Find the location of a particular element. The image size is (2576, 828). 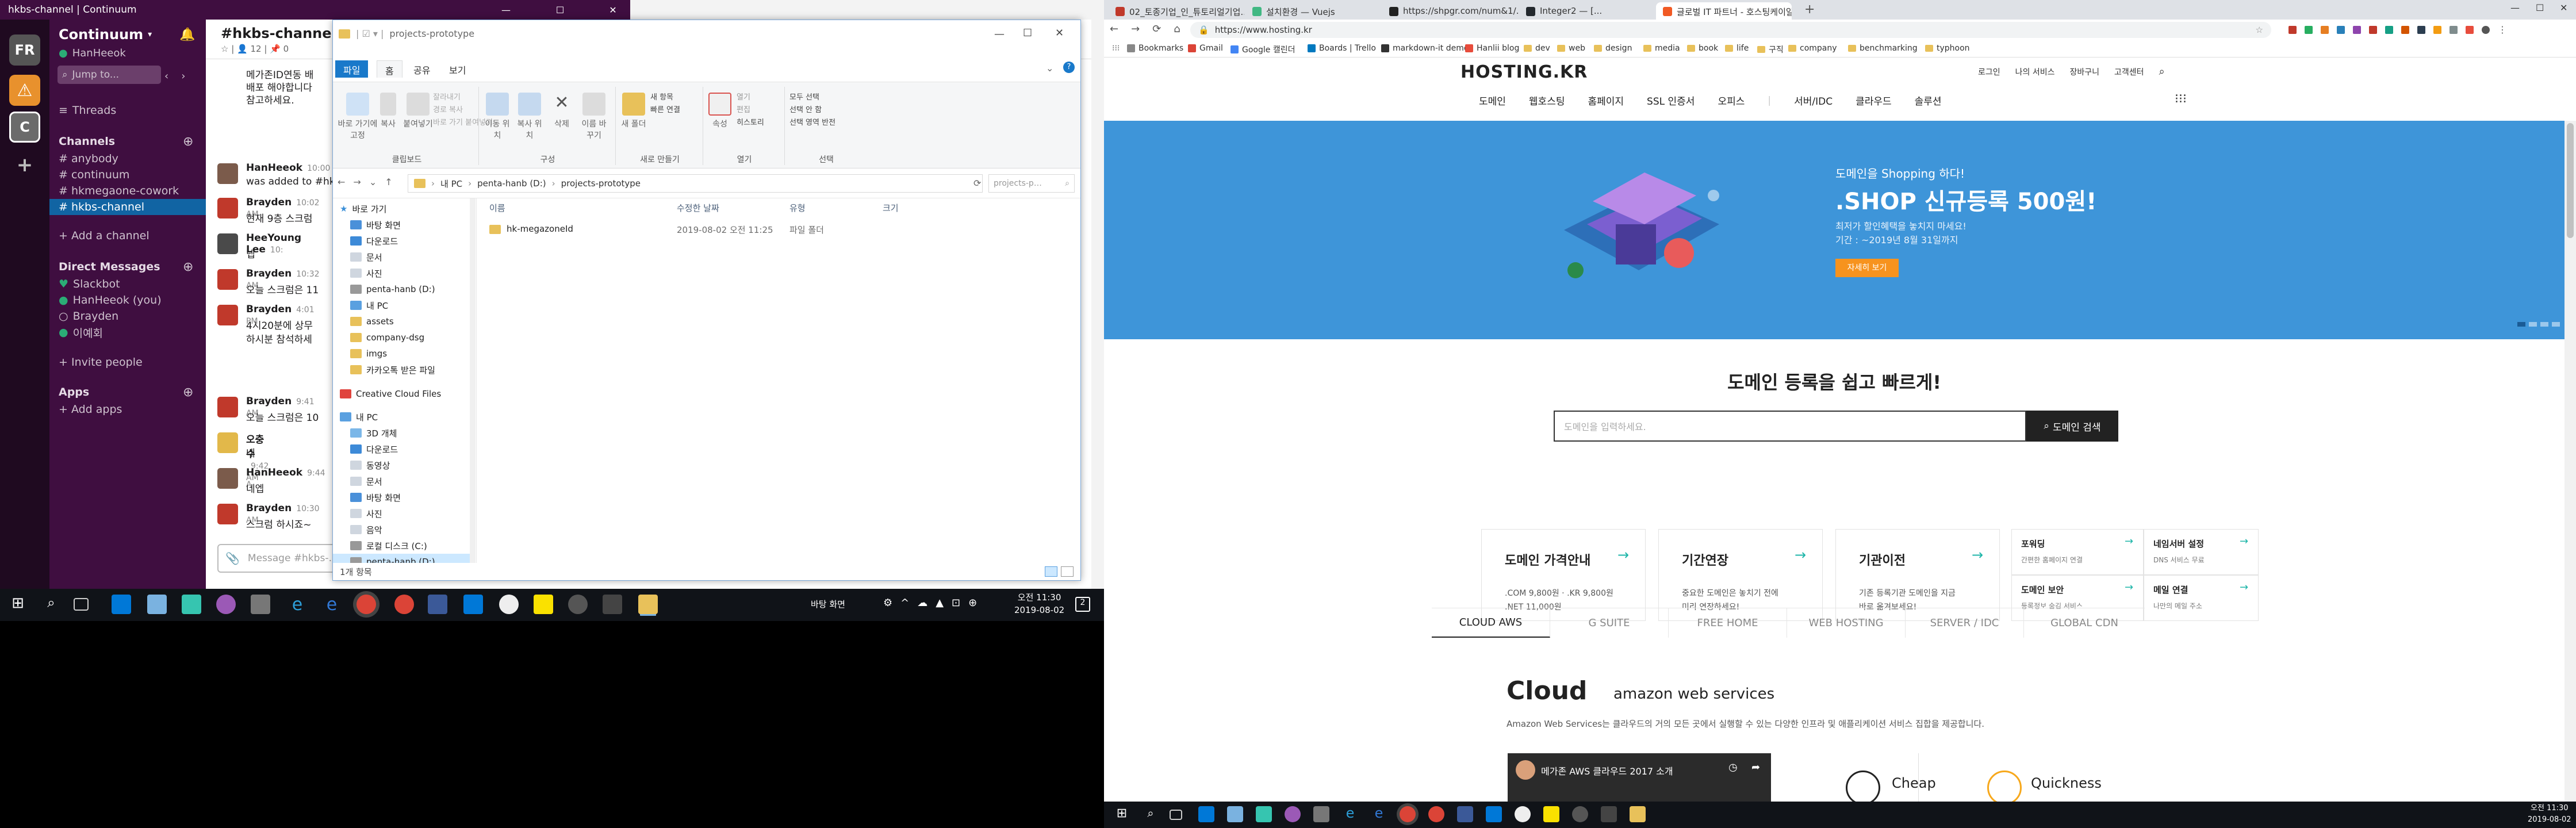

channel-item: # anybody is located at coordinates (88, 159).